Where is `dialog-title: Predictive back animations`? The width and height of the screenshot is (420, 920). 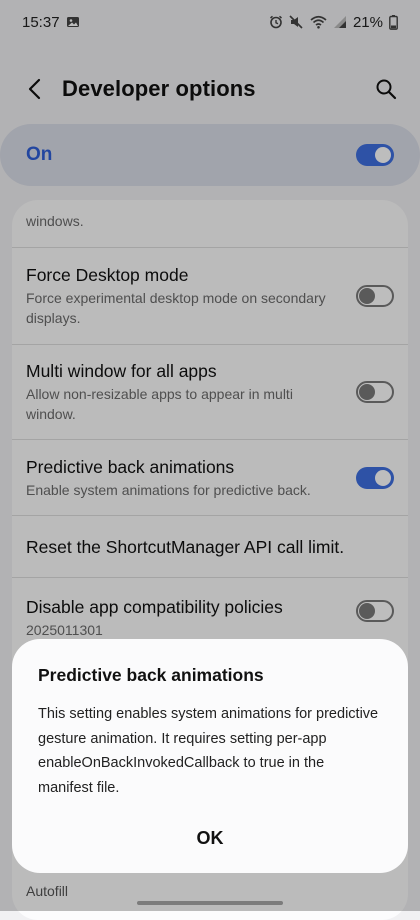 dialog-title: Predictive back animations is located at coordinates (151, 675).